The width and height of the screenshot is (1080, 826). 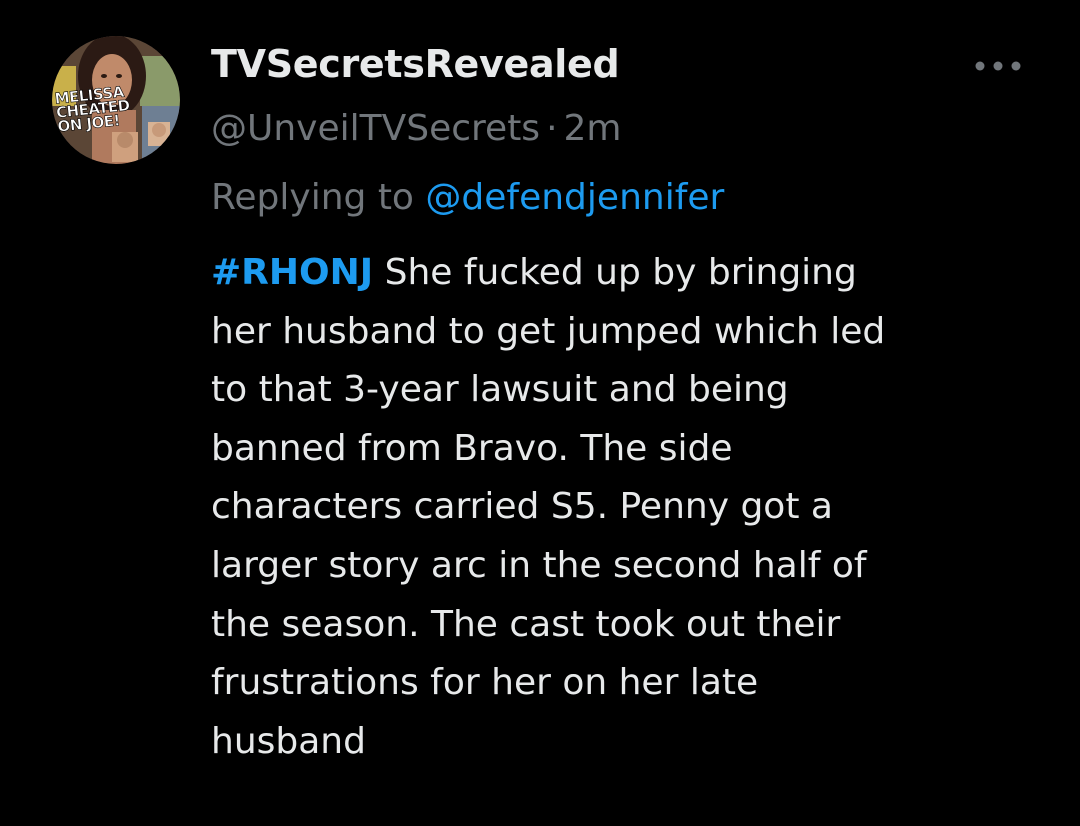 I want to click on reply-mention-link: @defendjennifer, so click(x=574, y=197).